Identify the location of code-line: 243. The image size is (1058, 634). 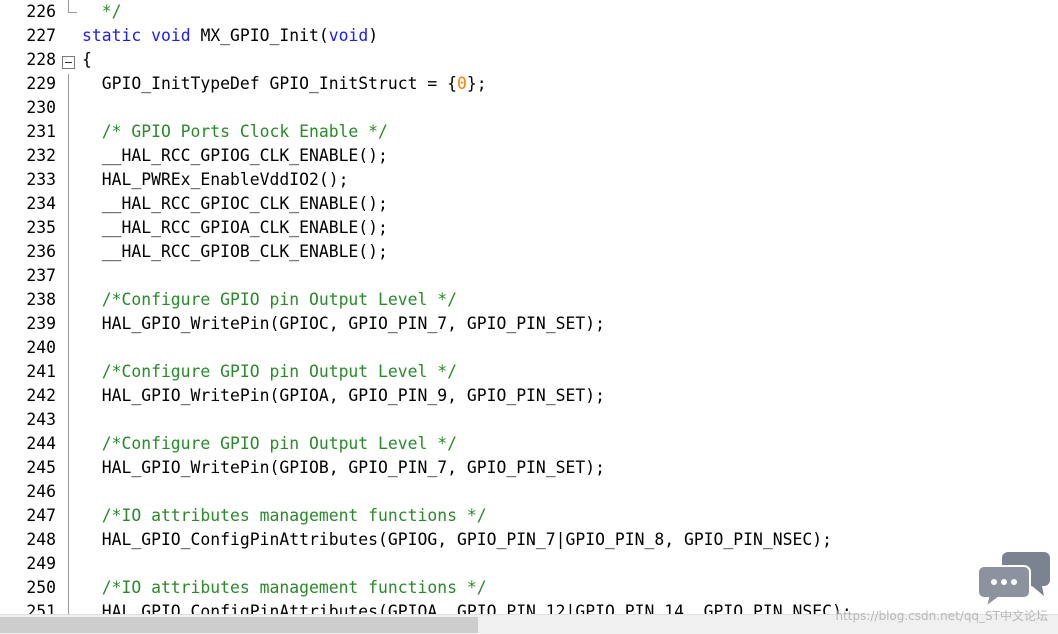
(529, 420).